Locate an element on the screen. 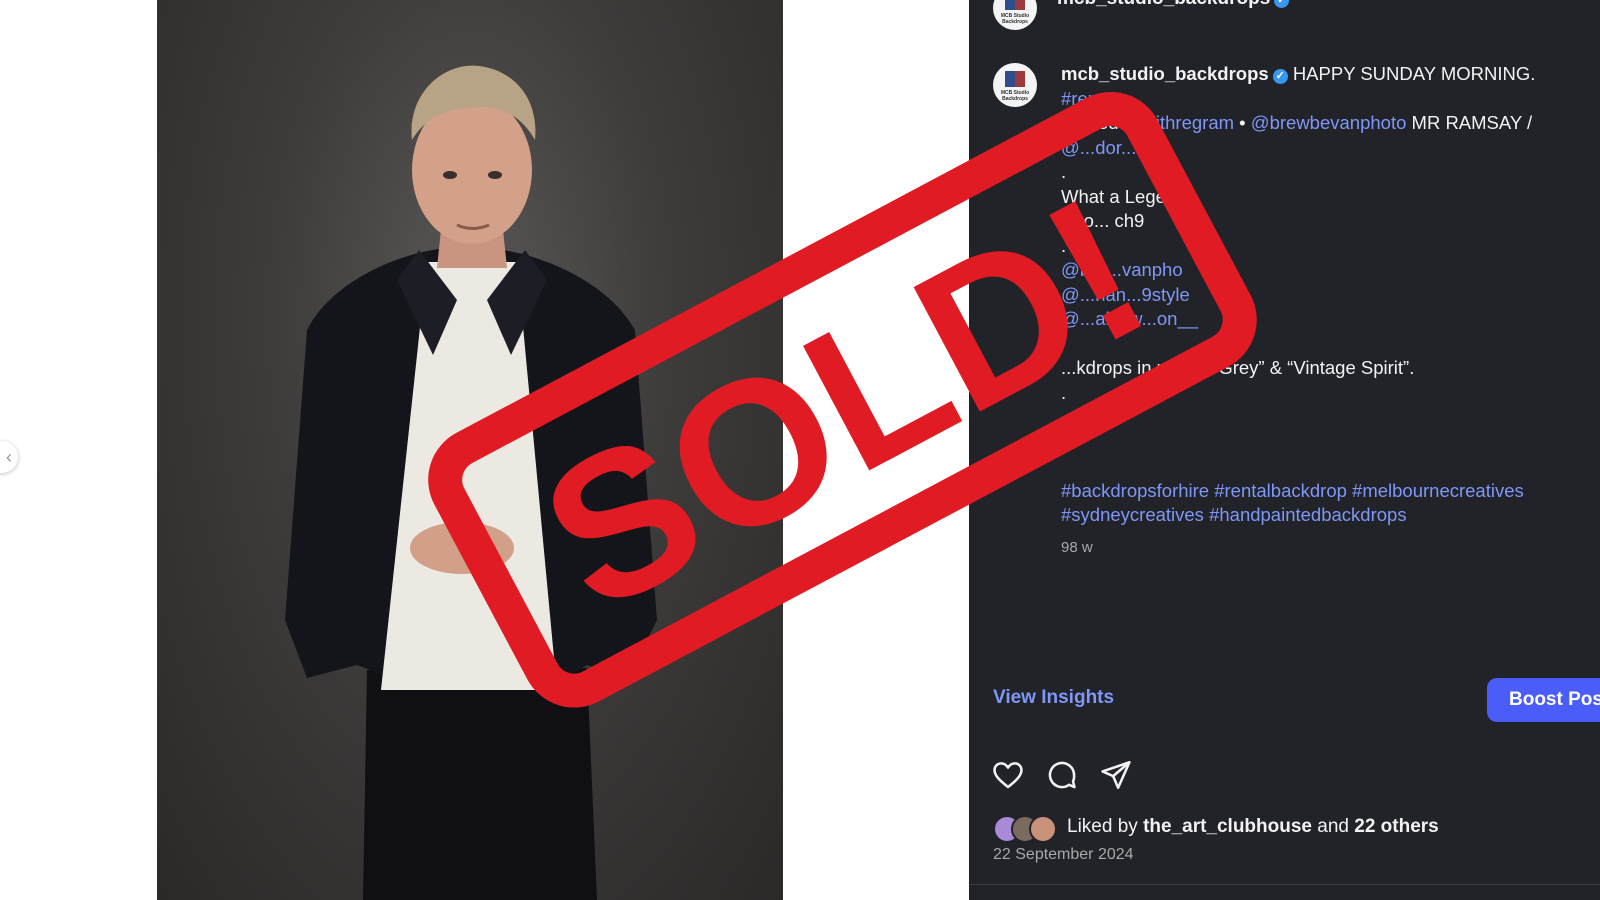 The image size is (1600, 900). caption-line-4: @...dor...m is located at coordinates (1321, 148).